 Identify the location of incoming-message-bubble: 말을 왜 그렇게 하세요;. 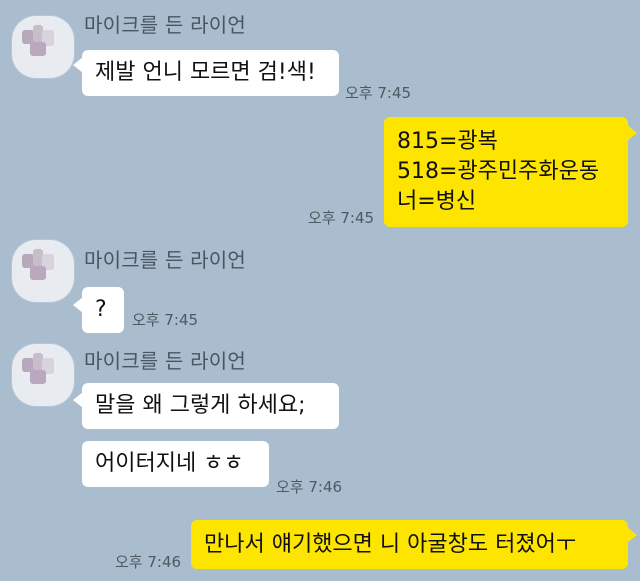
(210, 406).